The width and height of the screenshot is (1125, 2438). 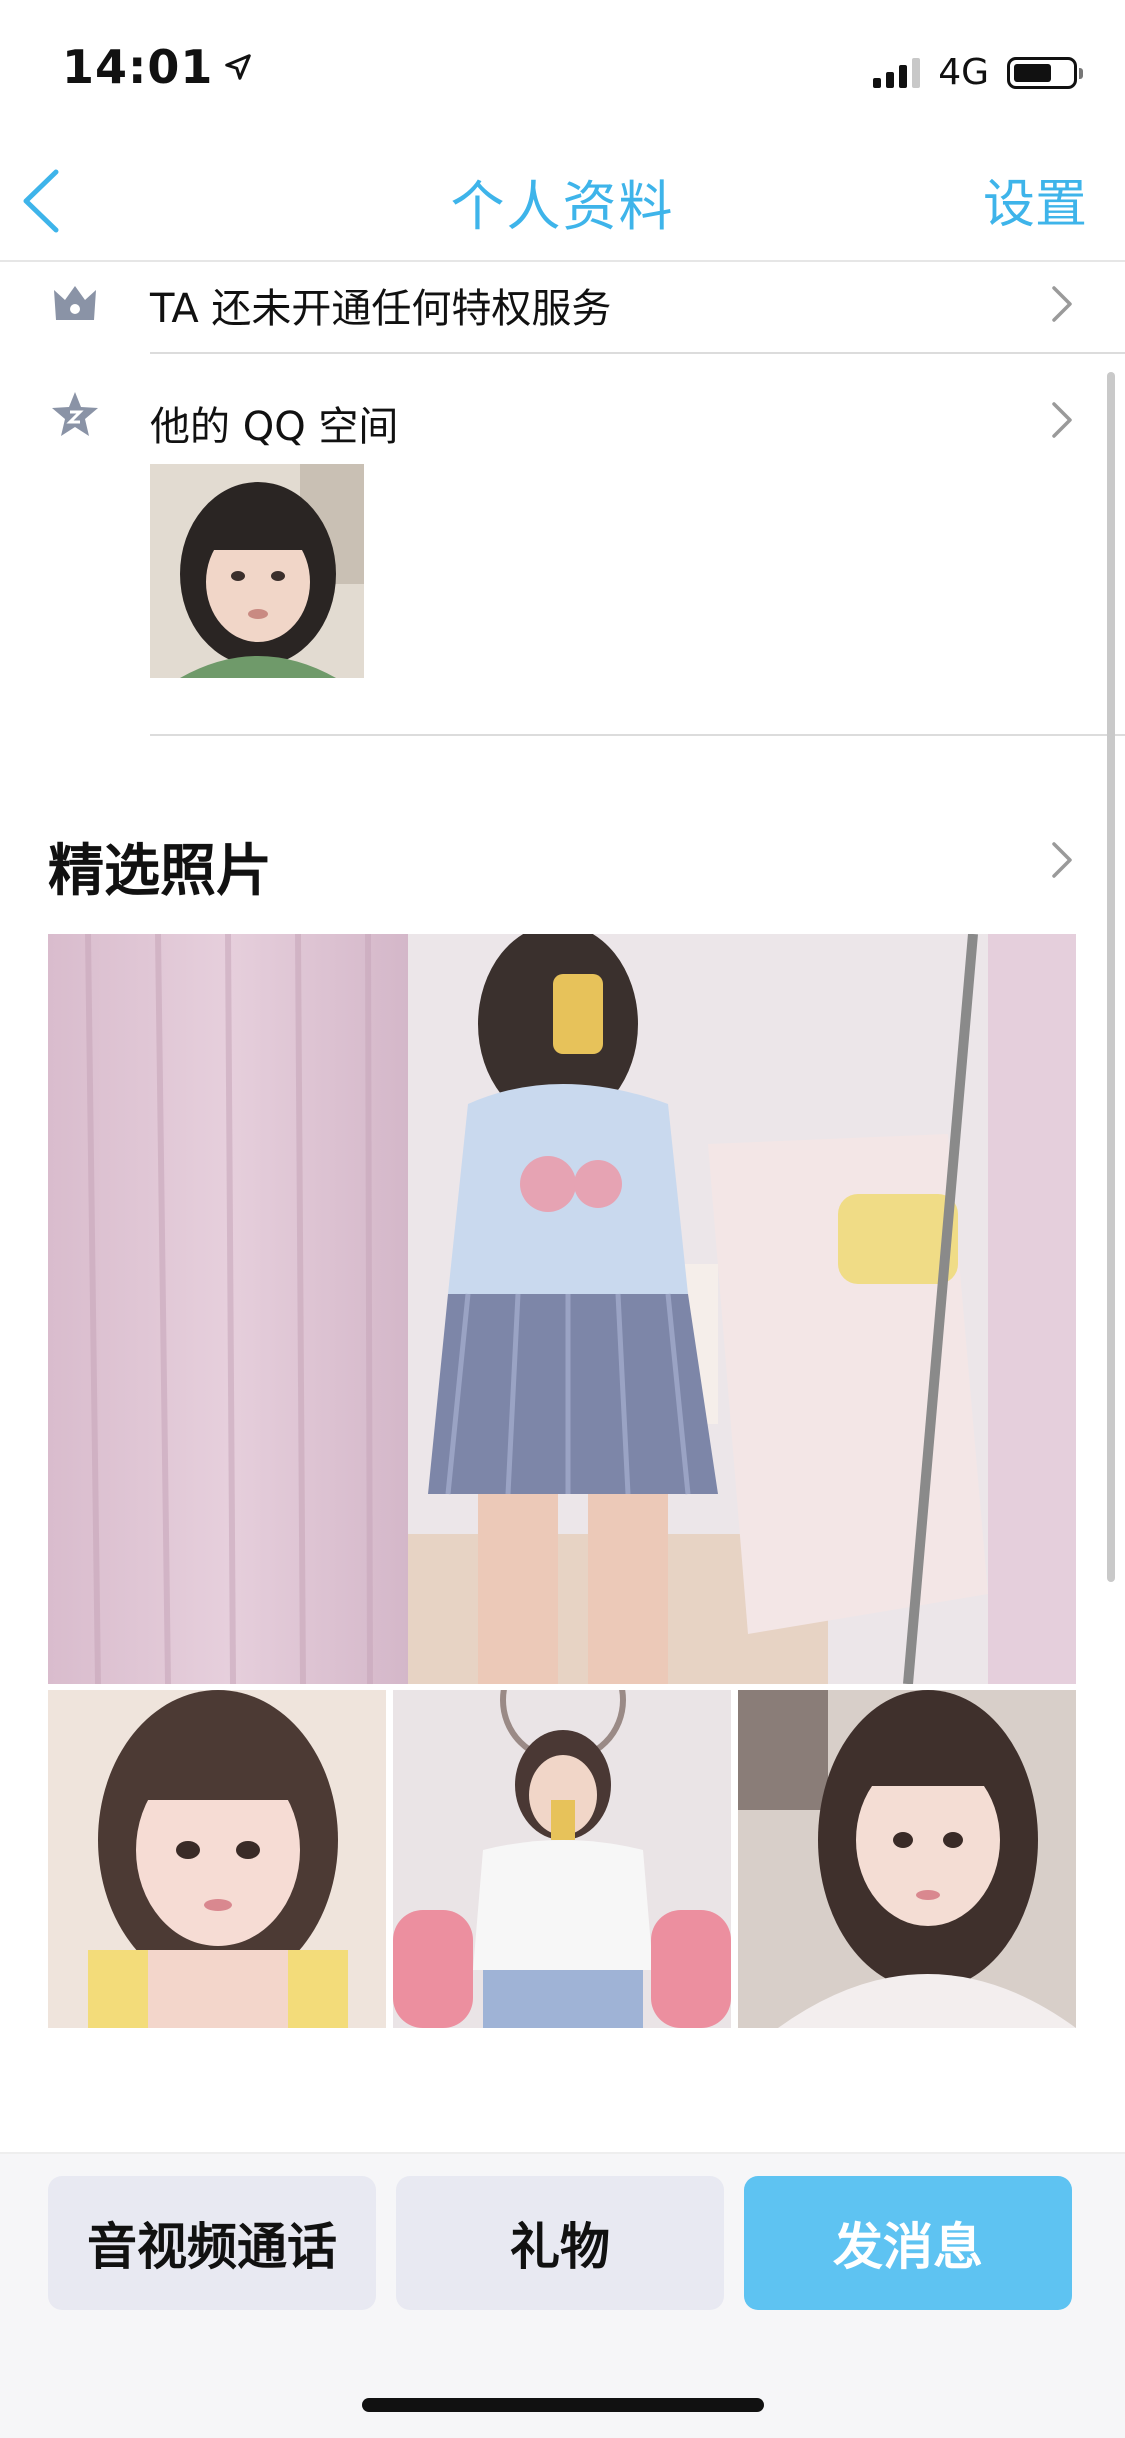 I want to click on network-type: 4G, so click(x=963, y=72).